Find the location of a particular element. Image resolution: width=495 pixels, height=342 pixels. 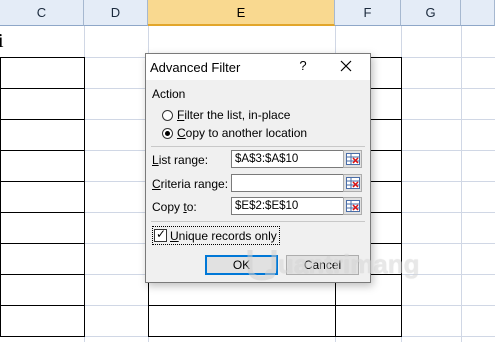

criteria-range-input is located at coordinates (287, 183).